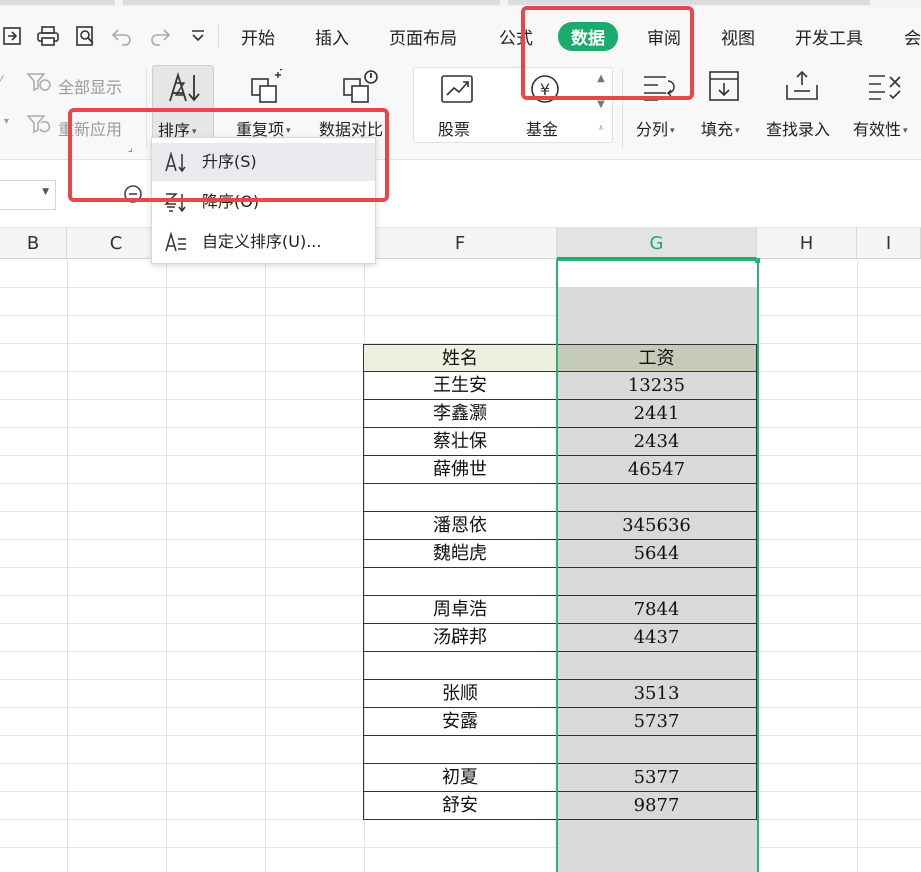  Describe the element at coordinates (460, 638) in the screenshot. I see `name-cell: 汤辟邦` at that location.